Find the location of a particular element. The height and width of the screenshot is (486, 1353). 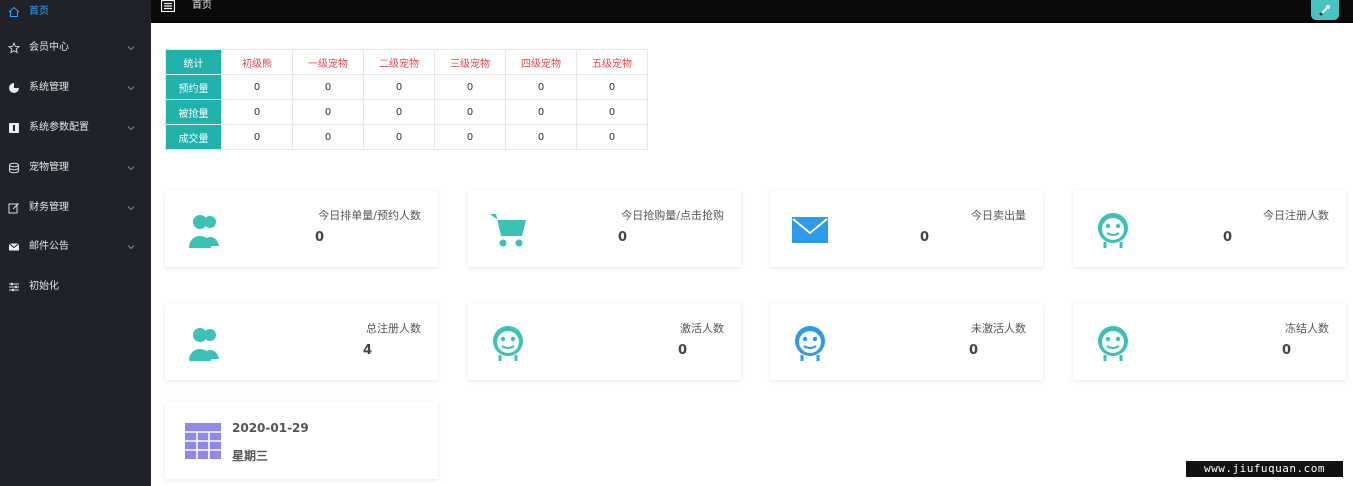

sidebar-item-finance-management: 财务管理 is located at coordinates (75, 208).